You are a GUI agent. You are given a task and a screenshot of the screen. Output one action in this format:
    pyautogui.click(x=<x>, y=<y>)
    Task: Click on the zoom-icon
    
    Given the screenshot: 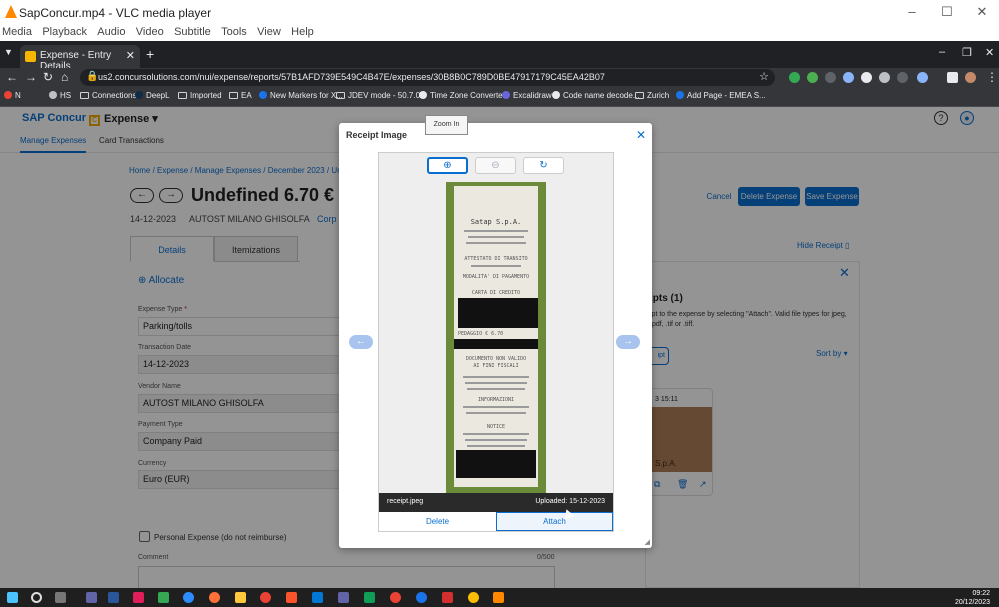 What is the action you would take?
    pyautogui.click(x=188, y=597)
    